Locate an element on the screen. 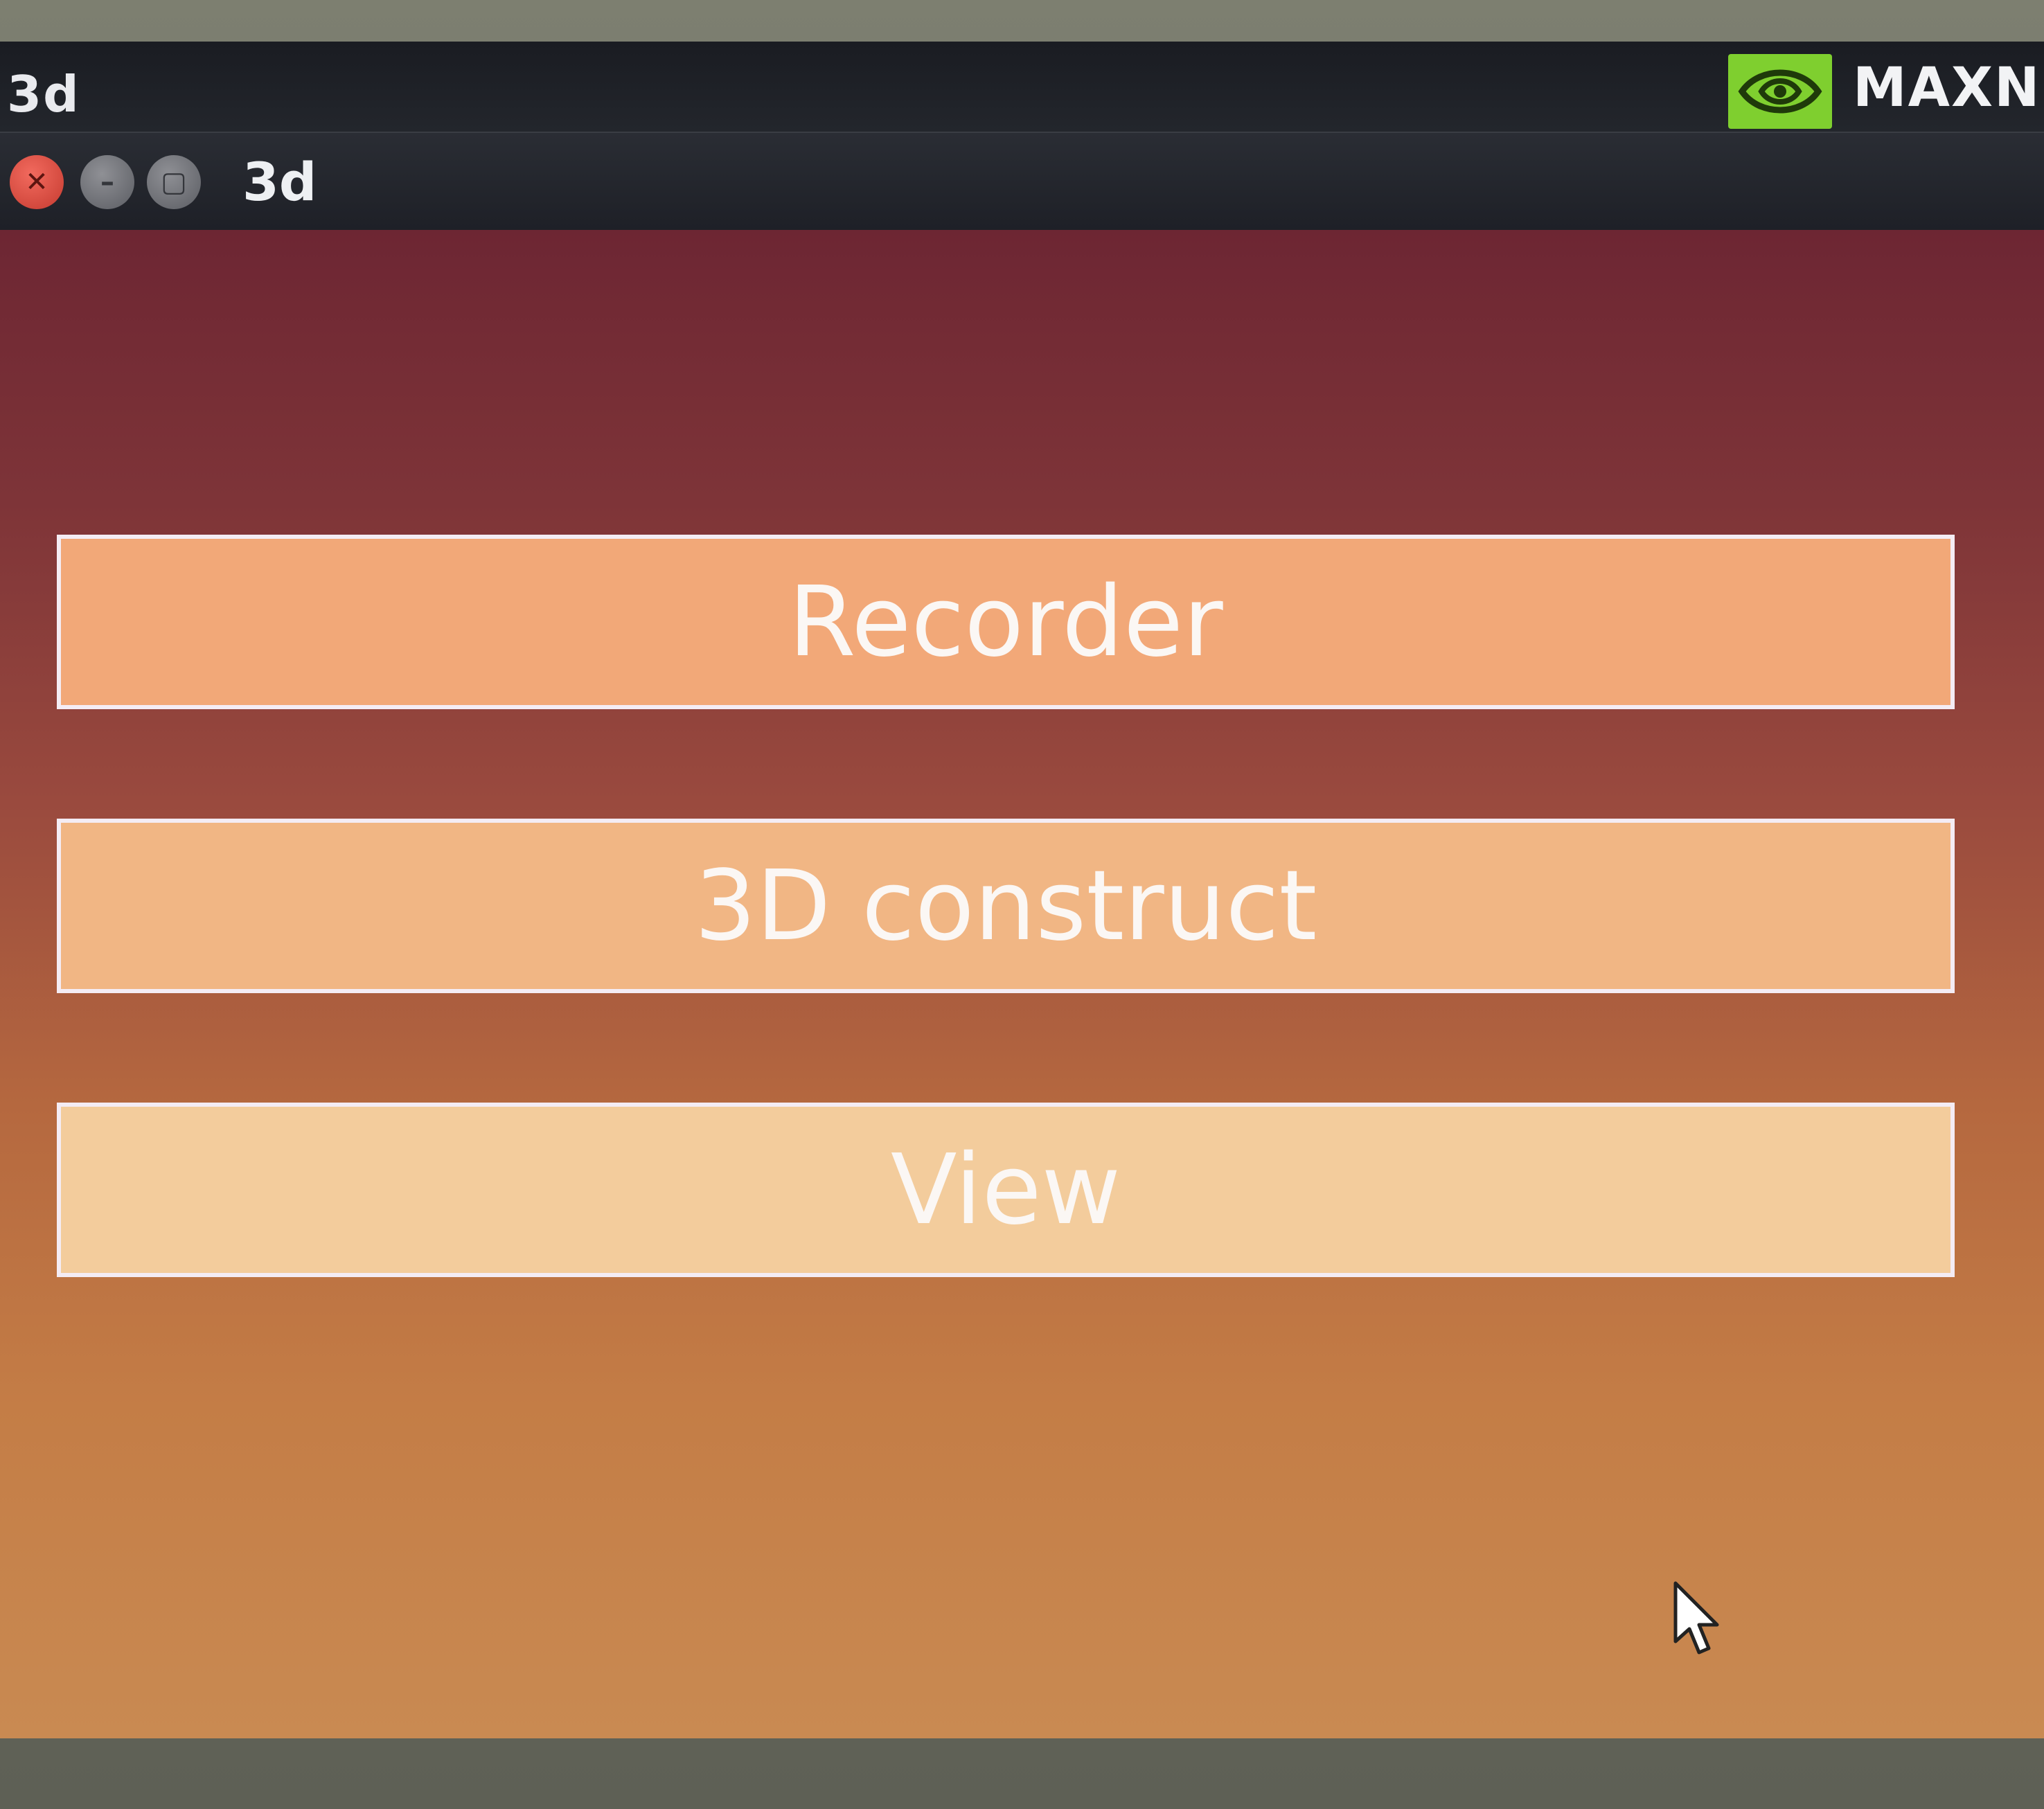 This screenshot has width=2044, height=1809. power-mode-label: MAXN is located at coordinates (1947, 88).